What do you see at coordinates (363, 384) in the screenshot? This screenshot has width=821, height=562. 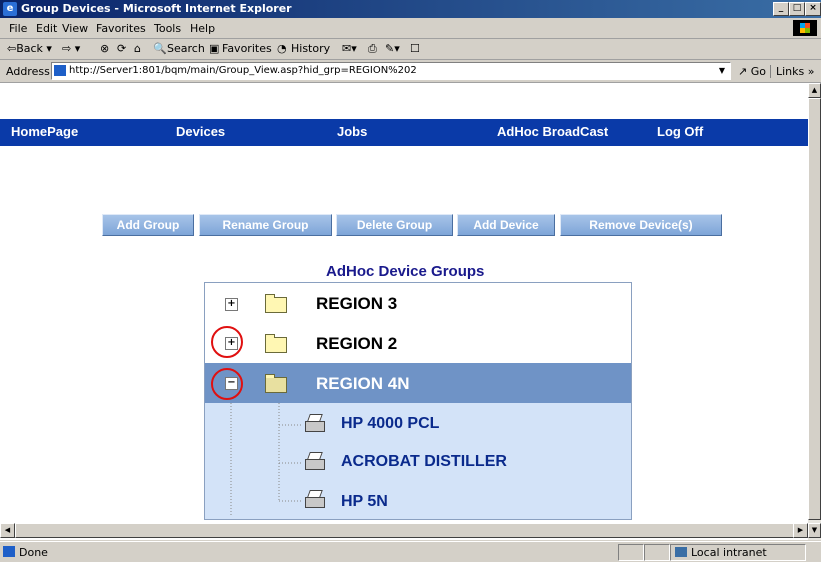 I see `group-label: REGION 4N` at bounding box center [363, 384].